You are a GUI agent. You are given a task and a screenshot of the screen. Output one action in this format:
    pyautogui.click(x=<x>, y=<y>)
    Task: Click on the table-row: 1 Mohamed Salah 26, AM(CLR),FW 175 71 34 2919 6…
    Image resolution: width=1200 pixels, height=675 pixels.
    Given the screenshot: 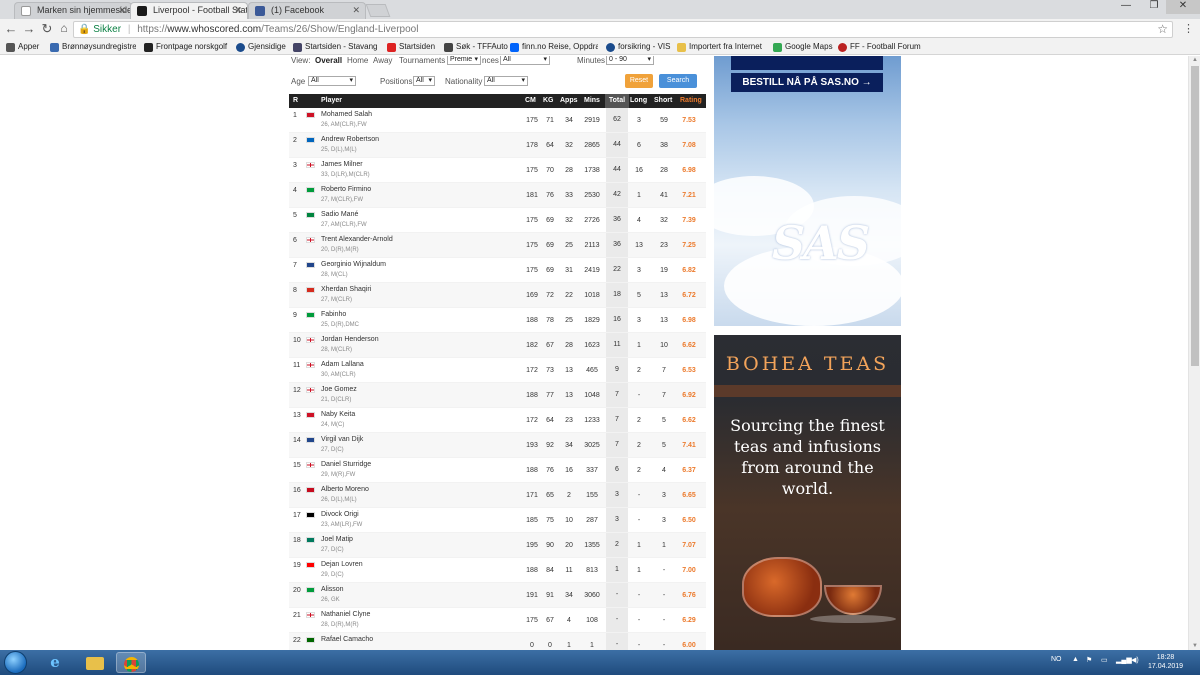 What is the action you would take?
    pyautogui.click(x=497, y=120)
    